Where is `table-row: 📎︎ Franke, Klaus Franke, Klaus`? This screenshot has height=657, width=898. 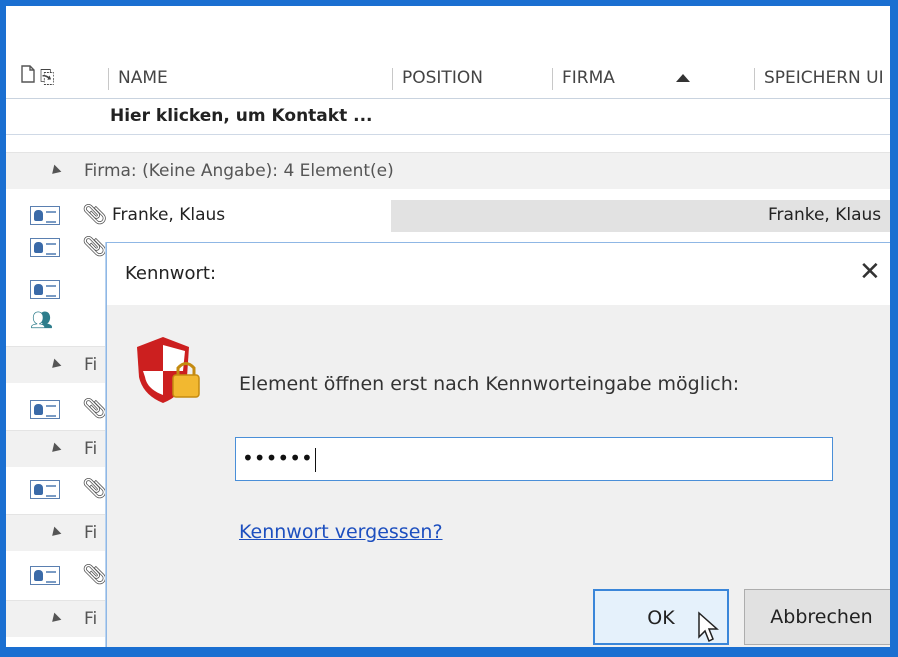 table-row: 📎︎ Franke, Klaus Franke, Klaus is located at coordinates (448, 215).